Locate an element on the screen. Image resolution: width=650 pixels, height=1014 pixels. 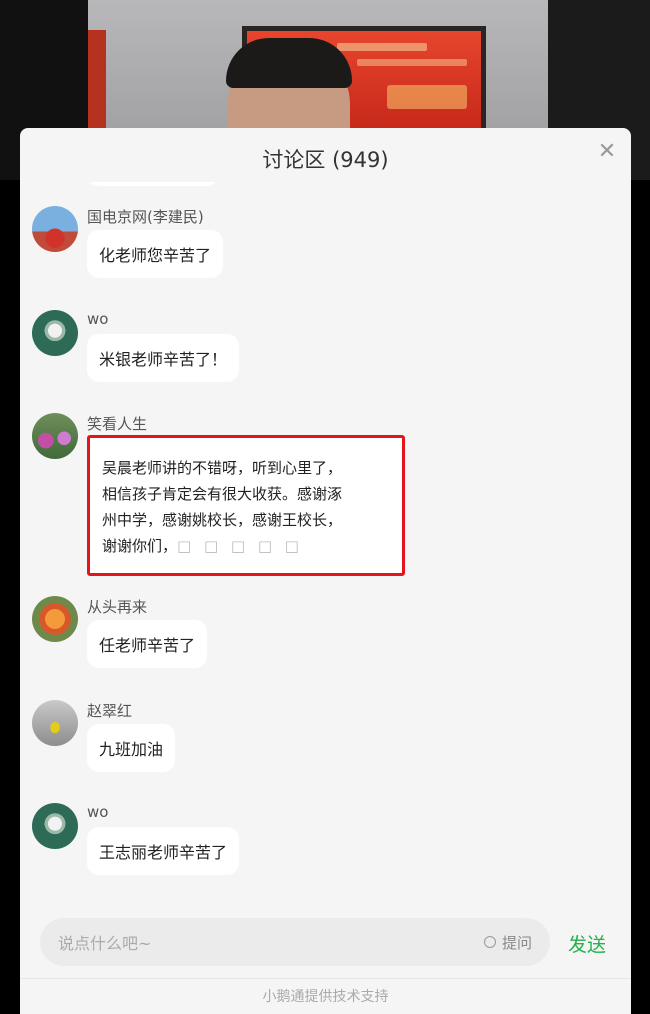
message-line: 吴晨老师讲的不错呀，听到心里了， is located at coordinates (222, 468).